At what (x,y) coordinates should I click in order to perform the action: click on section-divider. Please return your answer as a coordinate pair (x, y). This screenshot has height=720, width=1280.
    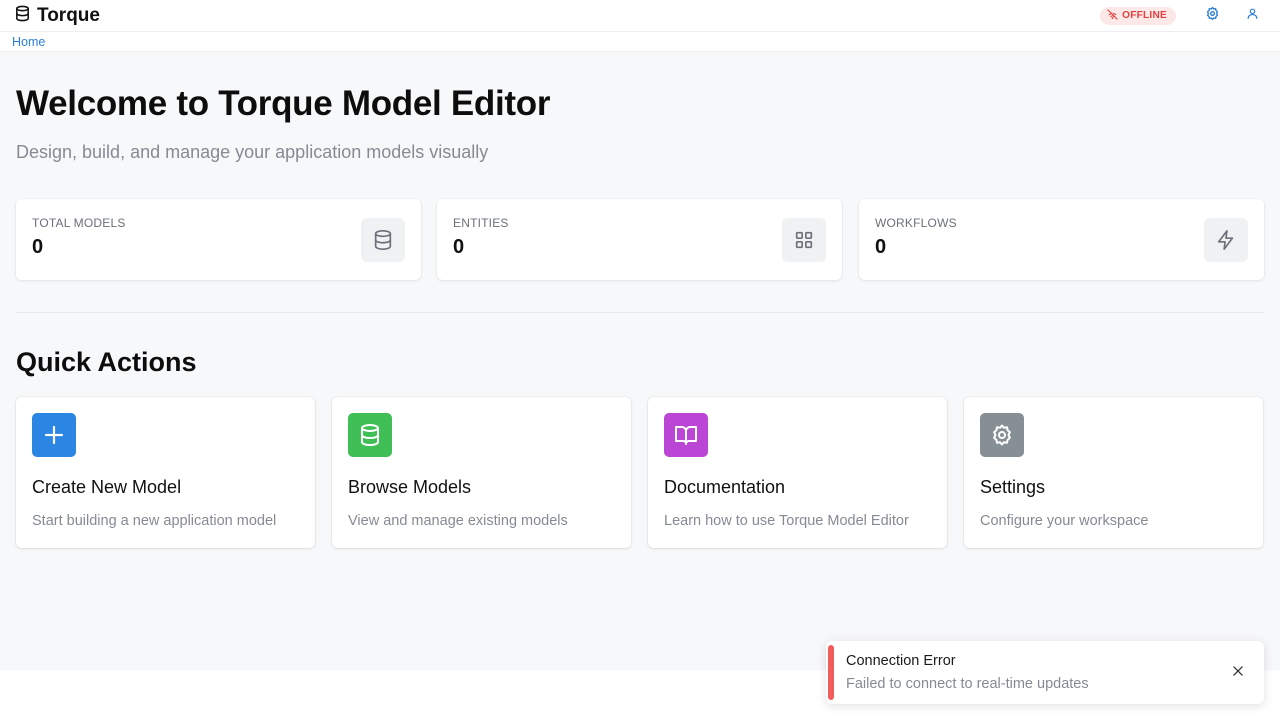
    Looking at the image, I should click on (640, 312).